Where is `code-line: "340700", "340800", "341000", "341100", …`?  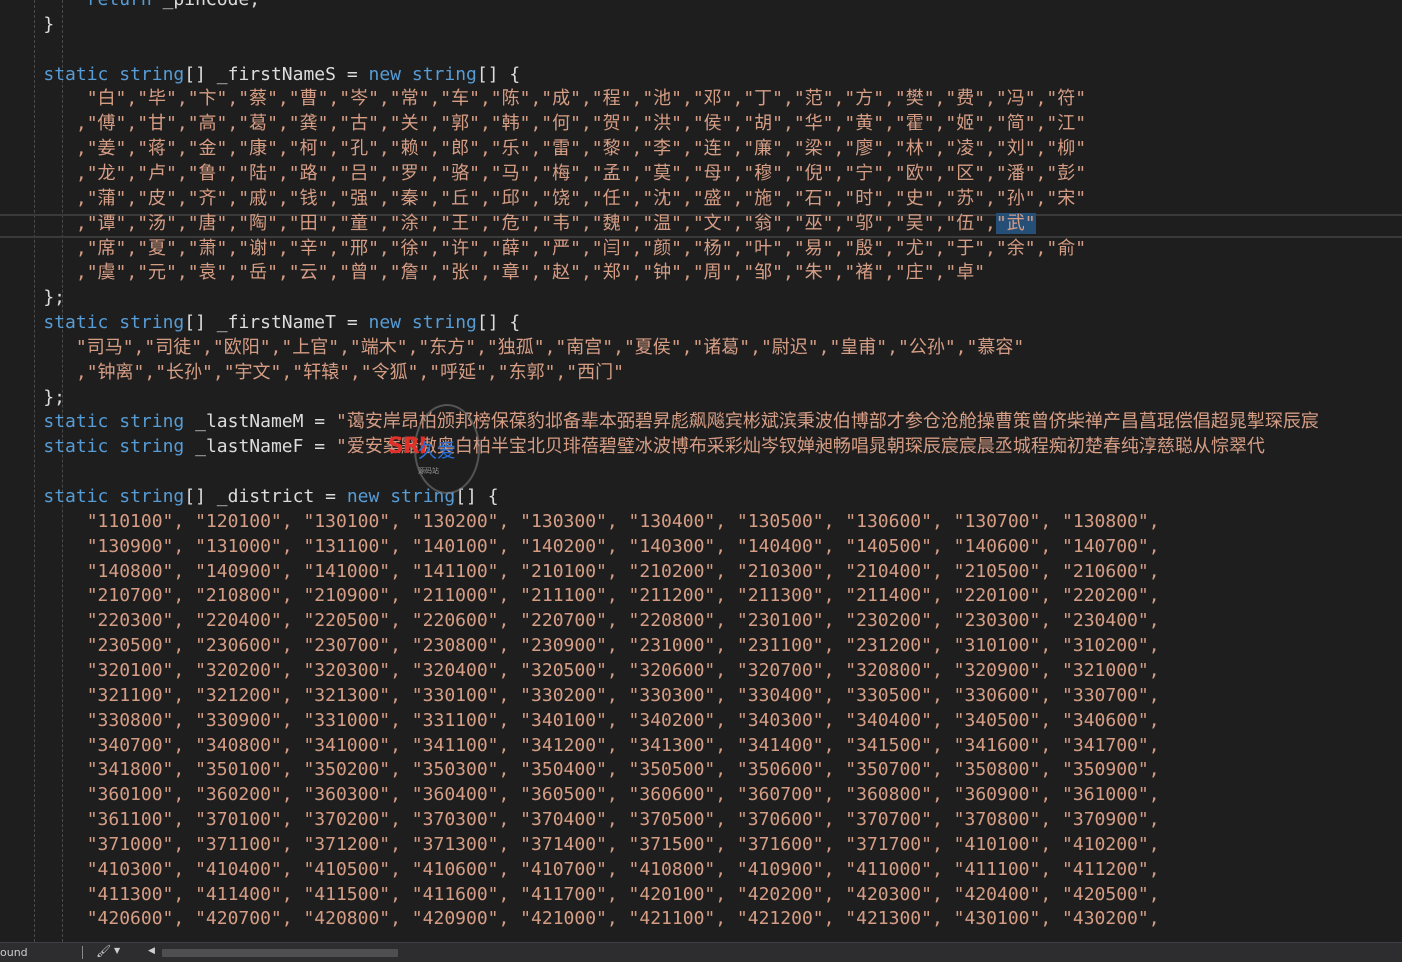
code-line: "340700", "340800", "341000", "341100", … is located at coordinates (580, 746).